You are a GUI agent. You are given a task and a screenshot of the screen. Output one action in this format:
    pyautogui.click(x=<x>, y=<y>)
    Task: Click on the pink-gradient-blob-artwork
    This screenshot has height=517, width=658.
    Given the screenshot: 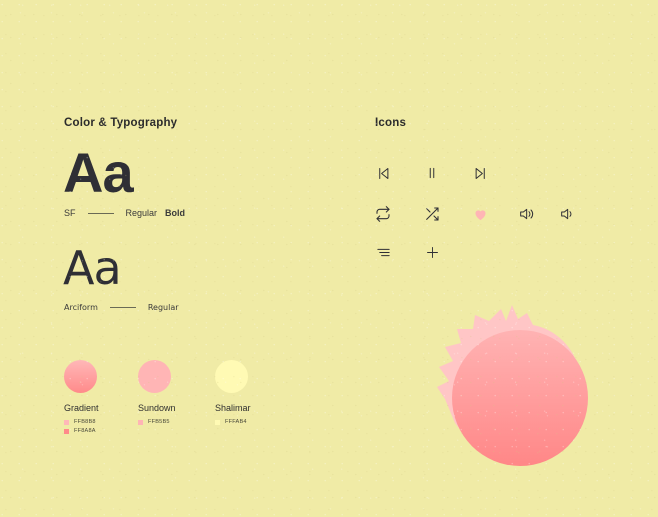 What is the action you would take?
    pyautogui.click(x=512, y=385)
    